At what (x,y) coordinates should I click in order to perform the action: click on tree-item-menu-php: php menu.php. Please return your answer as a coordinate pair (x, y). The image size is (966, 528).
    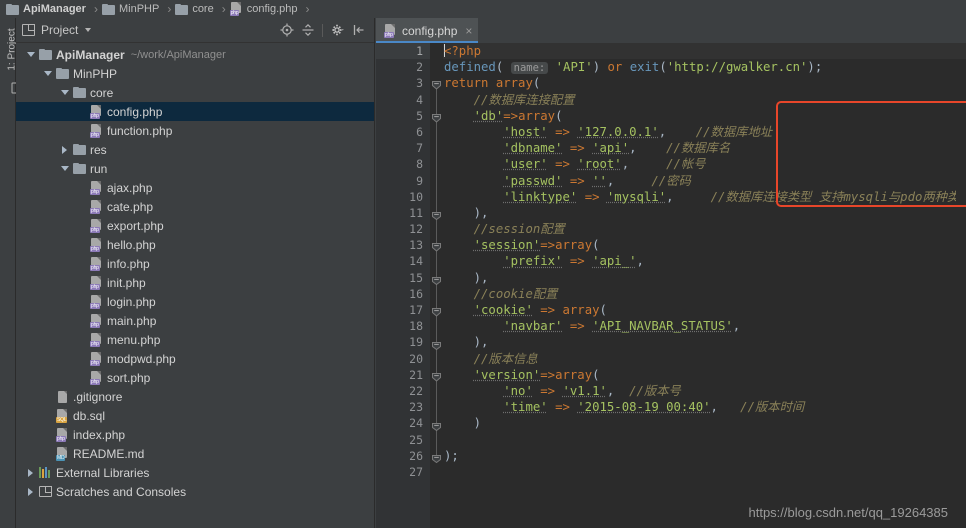
    Looking at the image, I should click on (195, 339).